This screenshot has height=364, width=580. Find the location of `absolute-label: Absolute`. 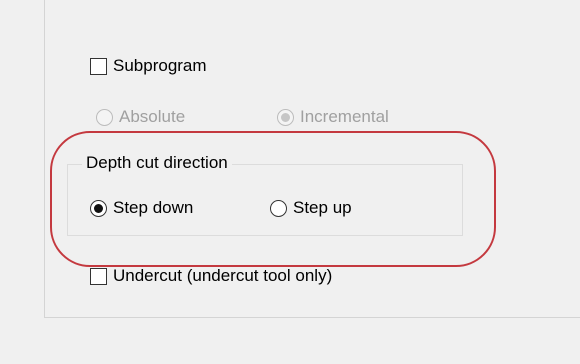

absolute-label: Absolute is located at coordinates (152, 116).